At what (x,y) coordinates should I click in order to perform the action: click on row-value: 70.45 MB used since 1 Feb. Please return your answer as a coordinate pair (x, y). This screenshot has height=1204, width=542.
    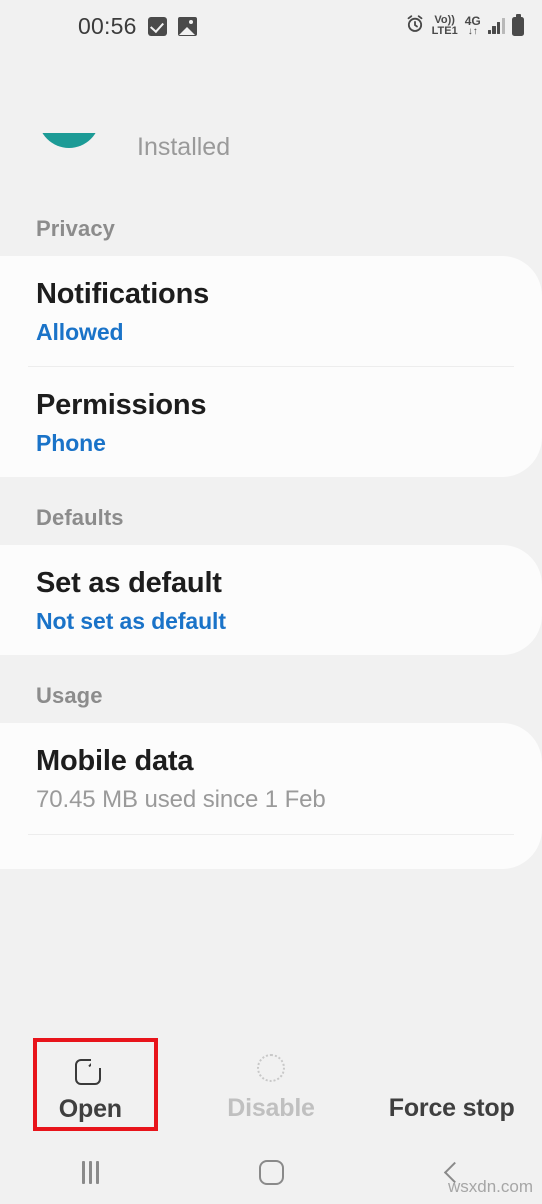
    Looking at the image, I should click on (181, 799).